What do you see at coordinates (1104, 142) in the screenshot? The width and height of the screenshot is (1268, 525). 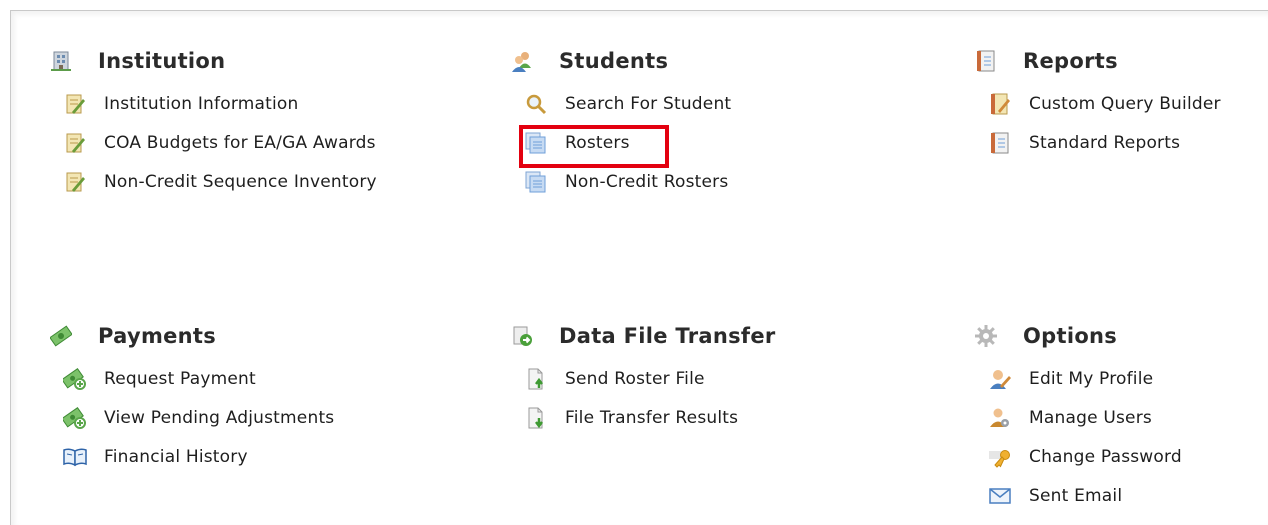 I see `standard-reports-link: Standard Reports` at bounding box center [1104, 142].